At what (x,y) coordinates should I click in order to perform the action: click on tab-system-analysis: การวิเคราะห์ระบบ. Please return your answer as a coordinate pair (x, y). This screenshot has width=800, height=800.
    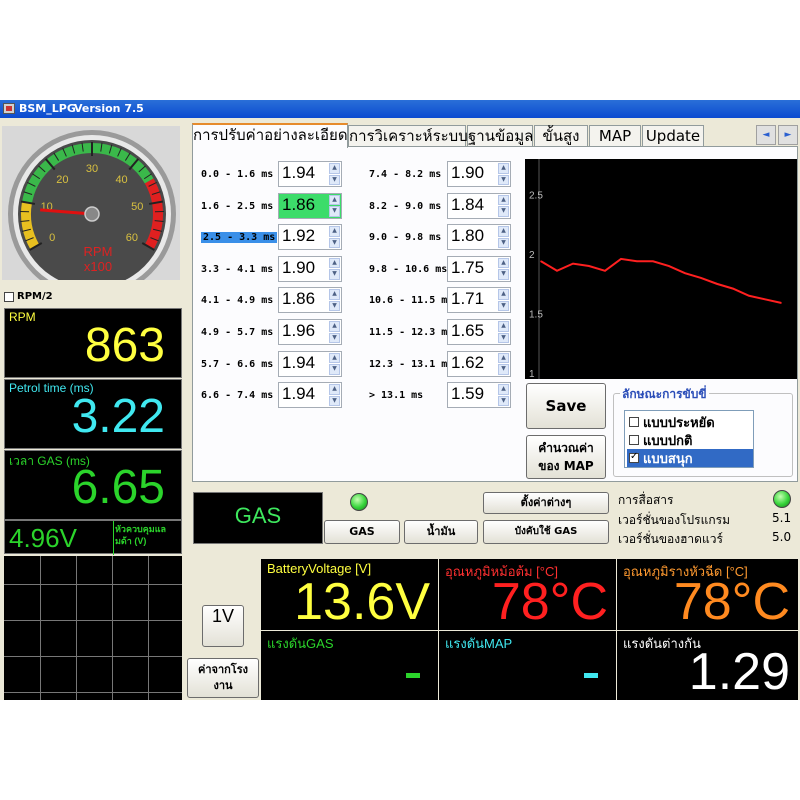
    Looking at the image, I should click on (408, 136).